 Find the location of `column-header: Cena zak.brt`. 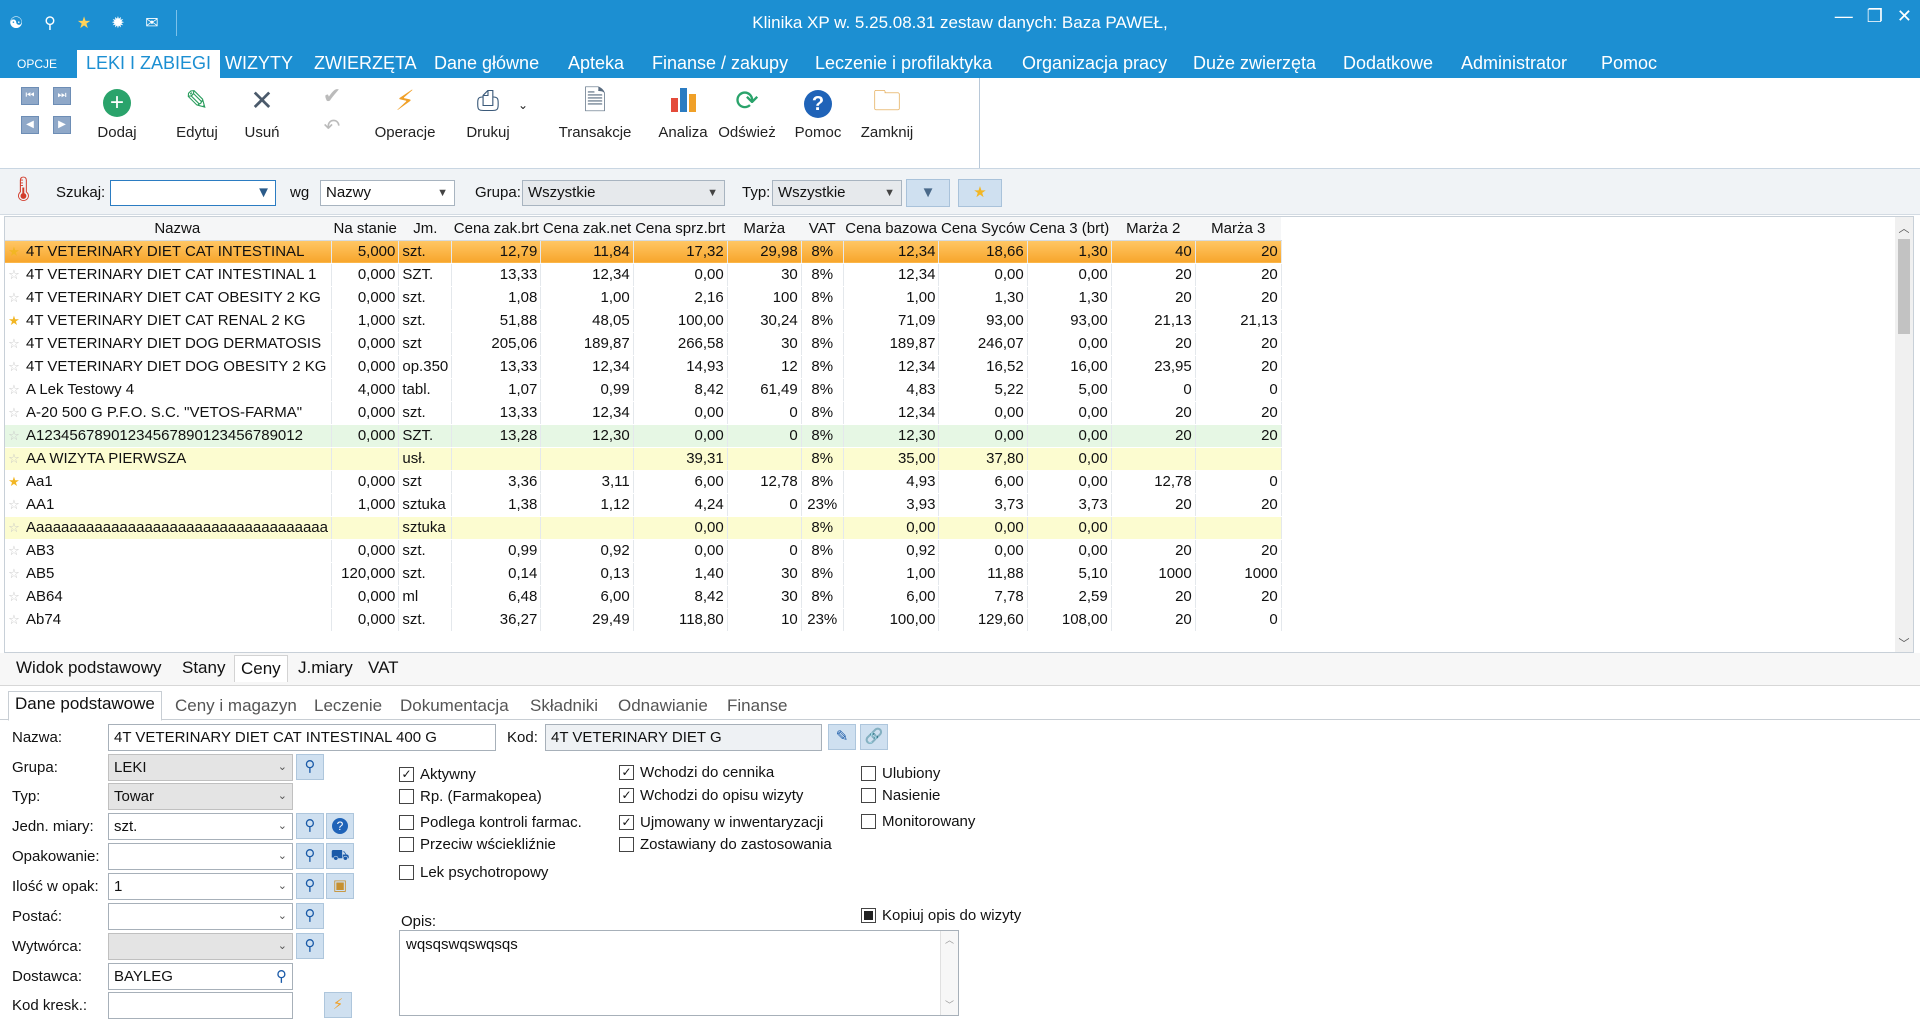

column-header: Cena zak.brt is located at coordinates (496, 229).